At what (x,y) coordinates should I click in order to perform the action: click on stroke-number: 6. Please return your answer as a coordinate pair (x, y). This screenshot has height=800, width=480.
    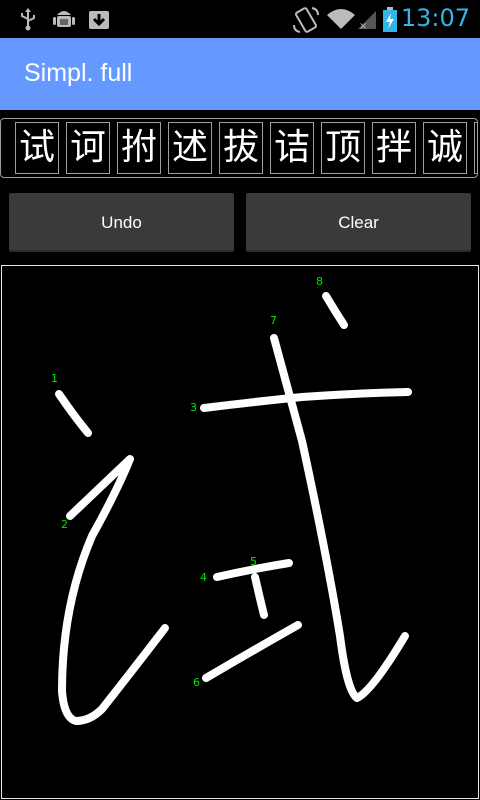
    Looking at the image, I should click on (196, 682).